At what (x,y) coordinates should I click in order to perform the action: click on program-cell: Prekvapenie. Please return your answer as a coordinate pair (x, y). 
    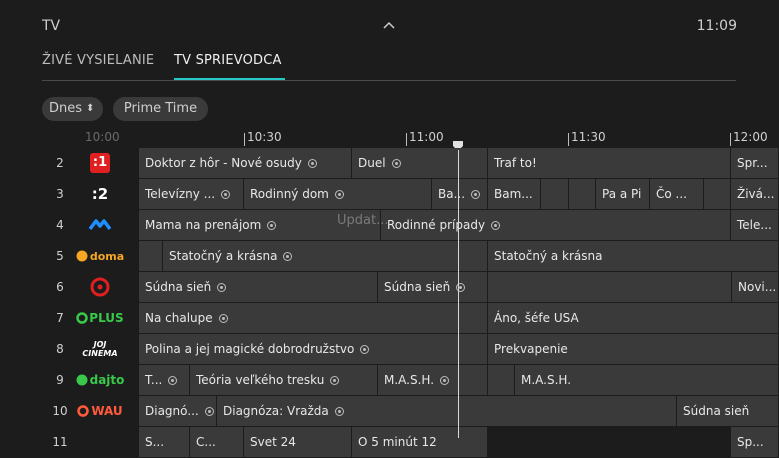
    Looking at the image, I should click on (633, 349).